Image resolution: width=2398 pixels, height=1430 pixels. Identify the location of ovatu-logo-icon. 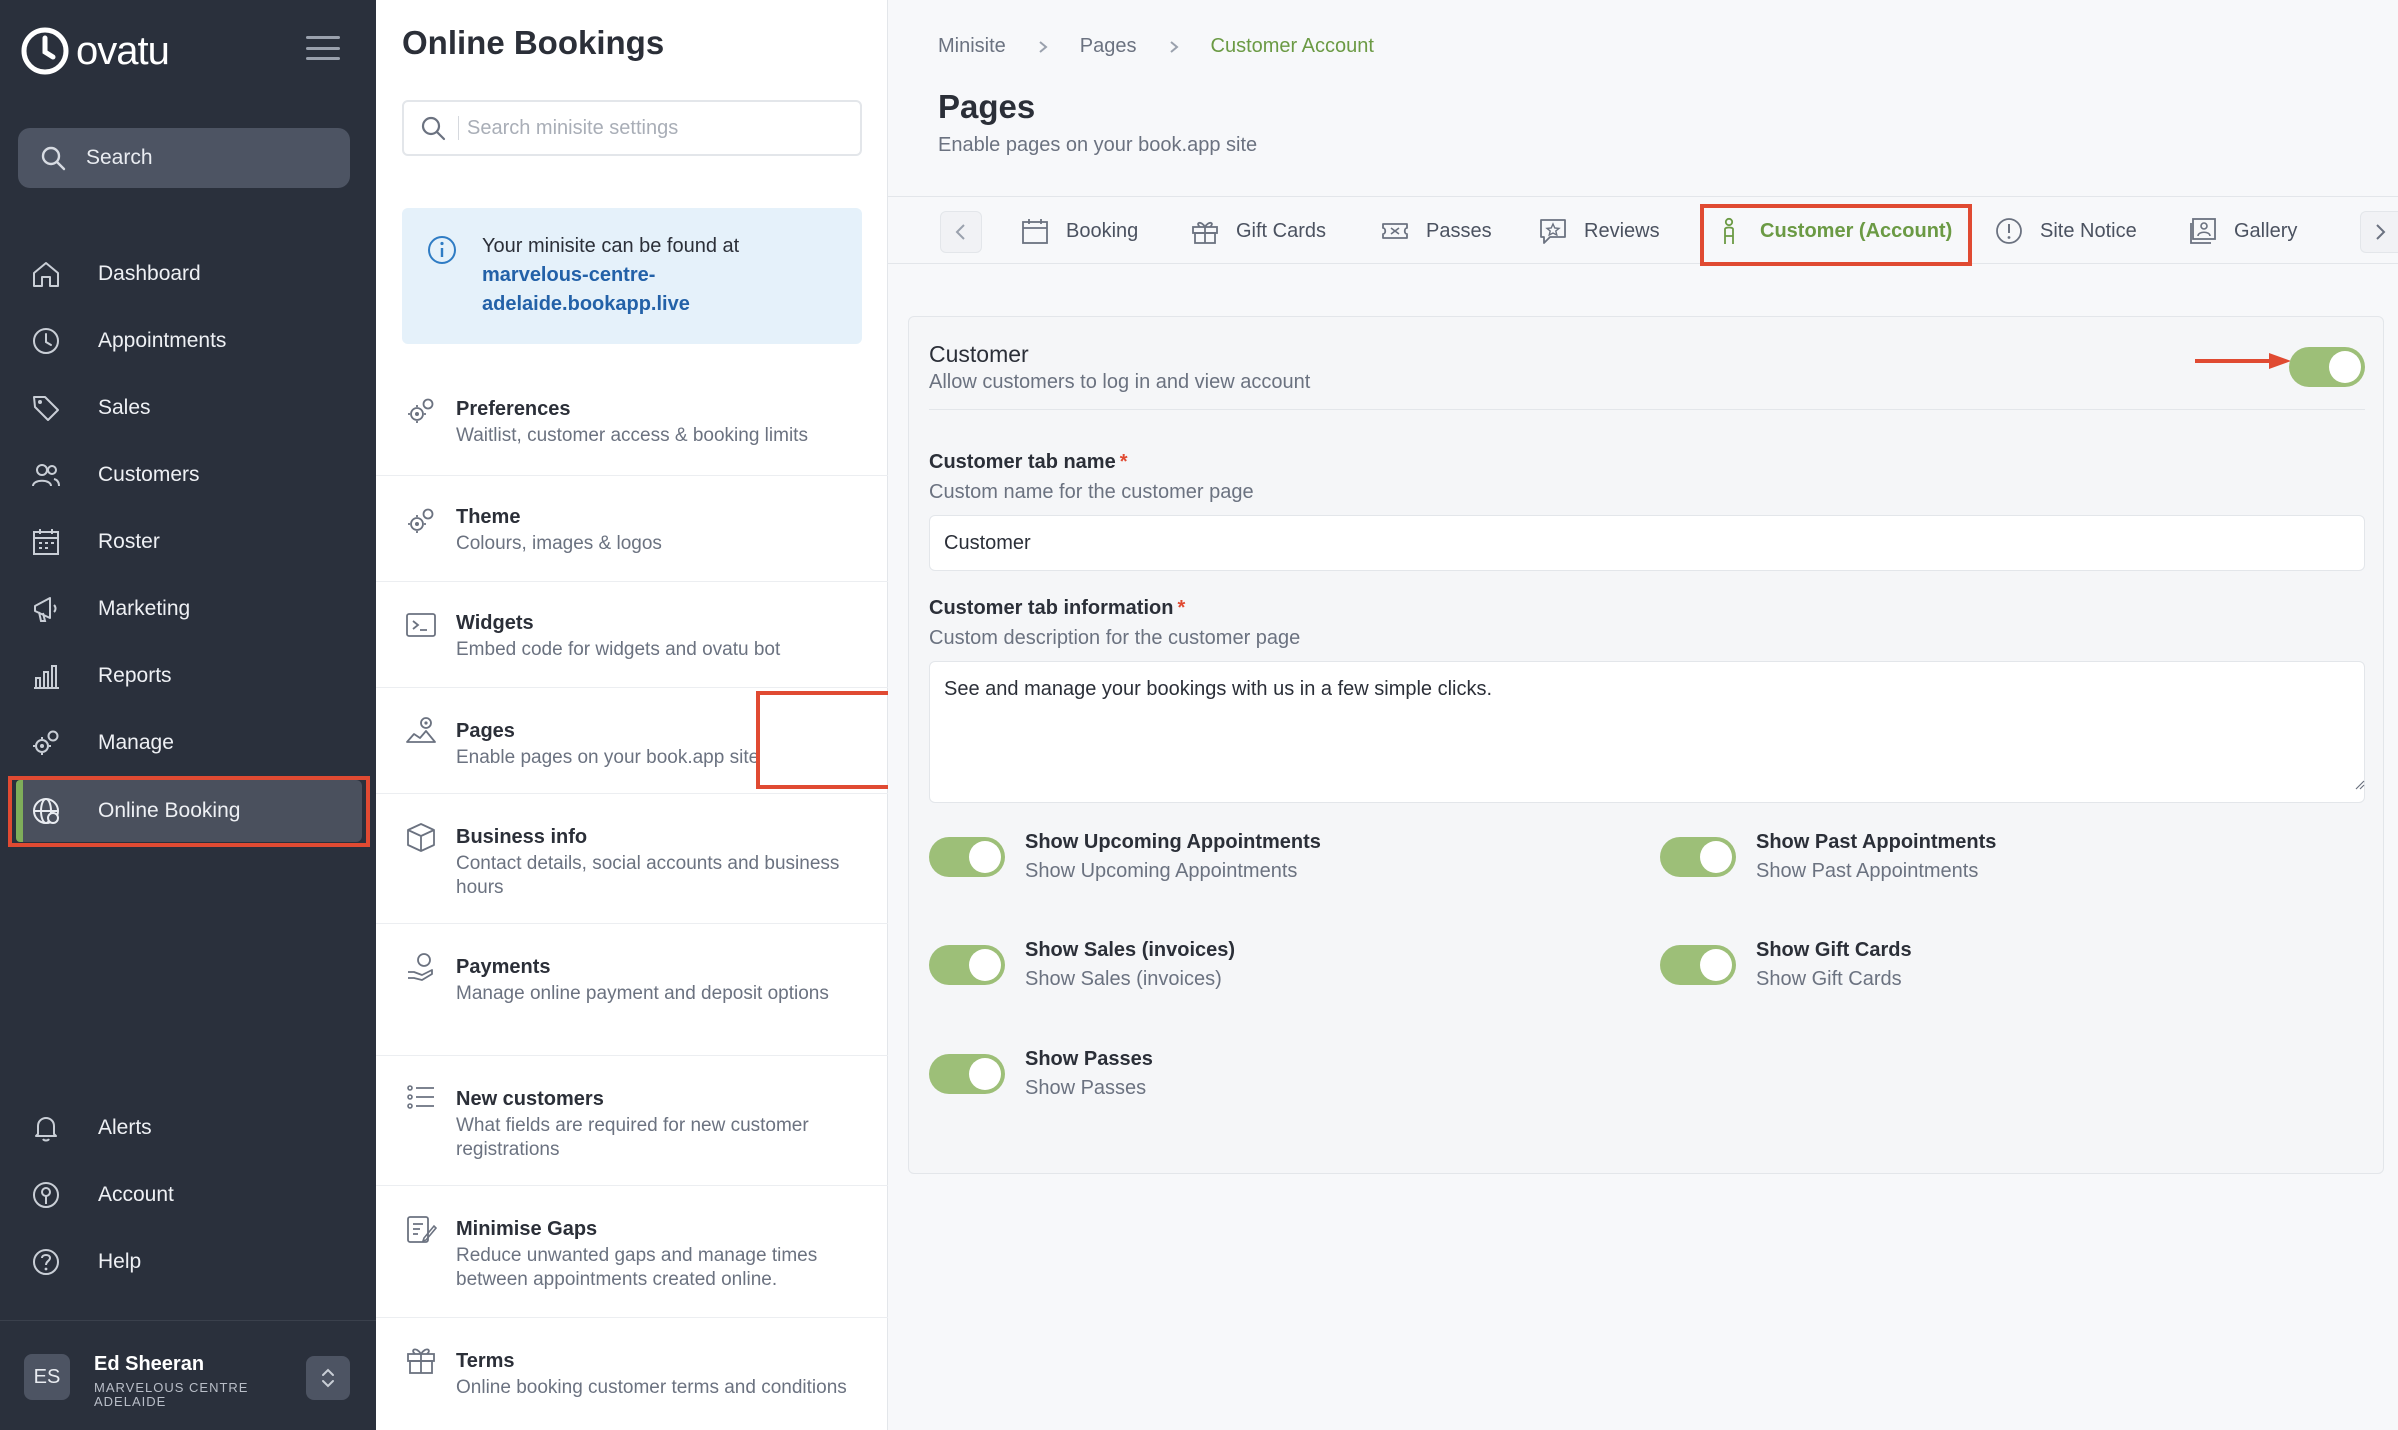
(45, 51).